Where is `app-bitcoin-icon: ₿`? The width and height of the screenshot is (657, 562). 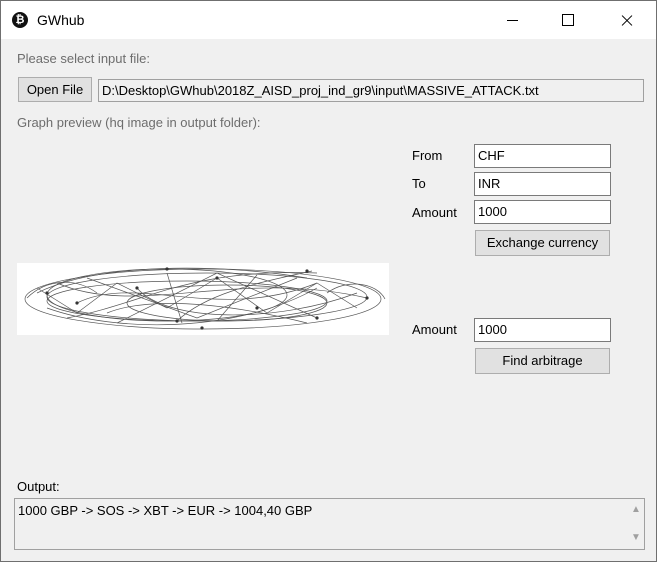 app-bitcoin-icon: ₿ is located at coordinates (20, 20).